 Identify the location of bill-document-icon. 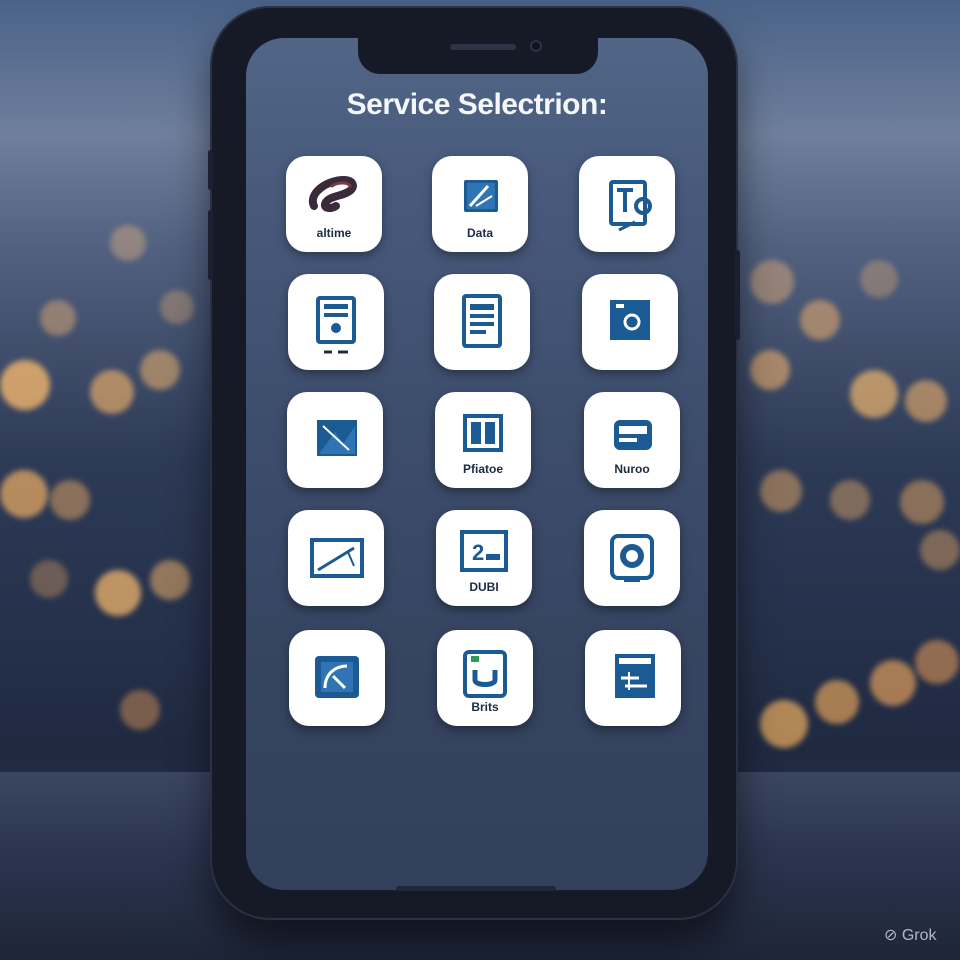
(336, 325).